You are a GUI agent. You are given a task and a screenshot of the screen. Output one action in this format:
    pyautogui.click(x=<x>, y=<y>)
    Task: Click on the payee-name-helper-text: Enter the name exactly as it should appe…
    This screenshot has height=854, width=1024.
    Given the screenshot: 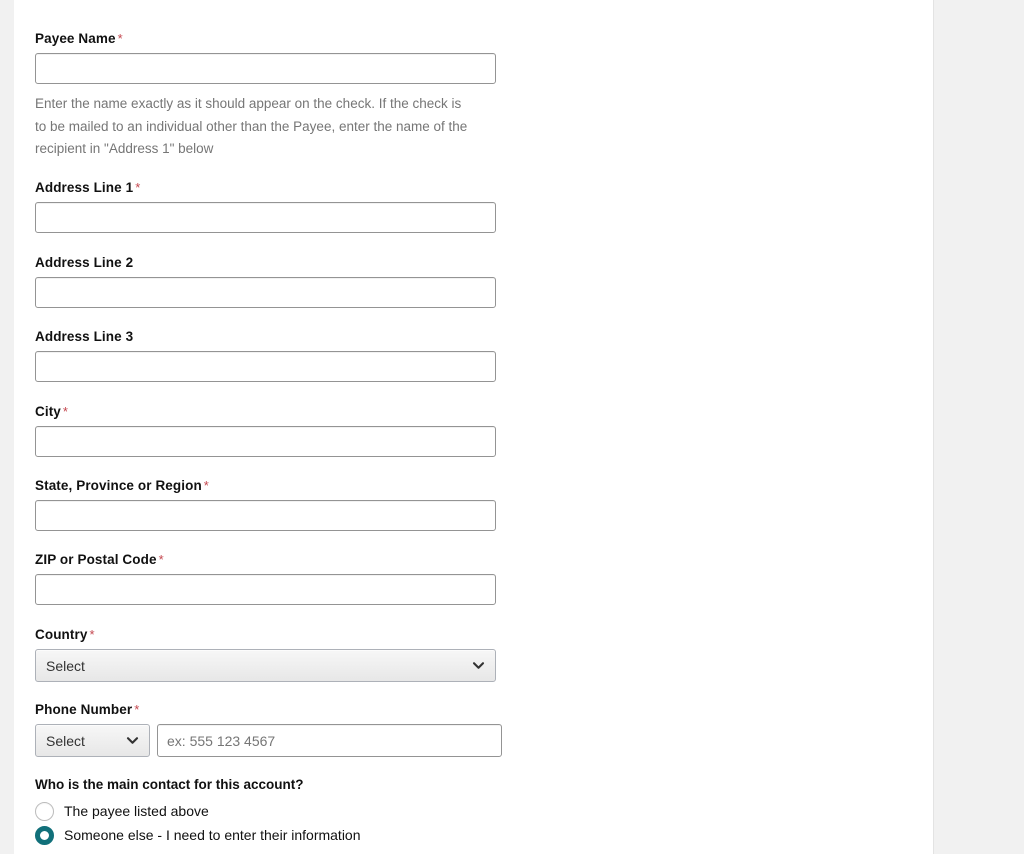 What is the action you would take?
    pyautogui.click(x=251, y=126)
    